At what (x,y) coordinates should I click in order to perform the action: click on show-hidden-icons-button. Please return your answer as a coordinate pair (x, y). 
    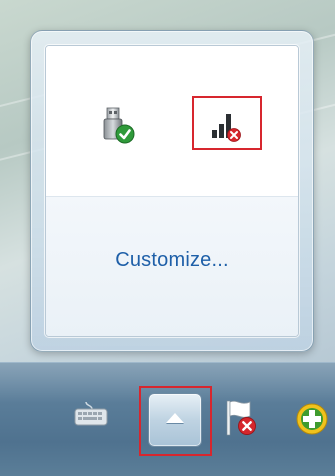
    Looking at the image, I should click on (175, 420).